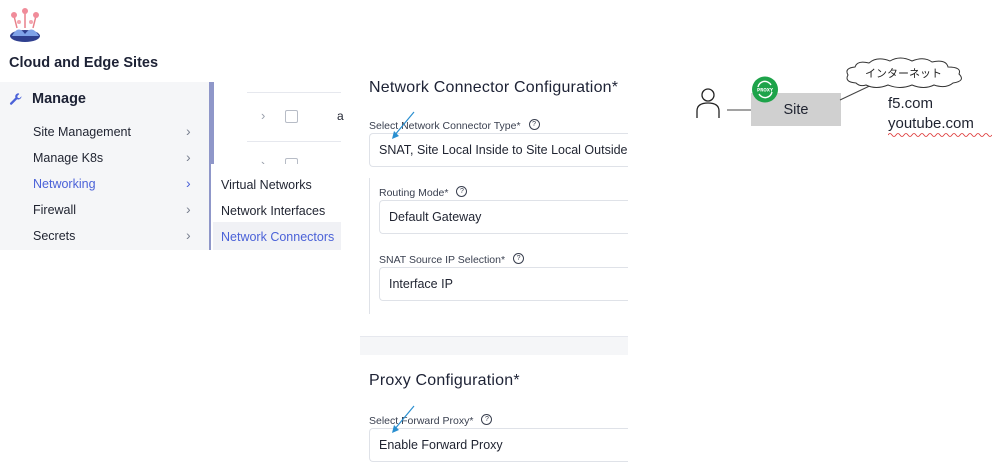 The width and height of the screenshot is (1001, 463). Describe the element at coordinates (903, 74) in the screenshot. I see `internet-label: インターネット` at that location.